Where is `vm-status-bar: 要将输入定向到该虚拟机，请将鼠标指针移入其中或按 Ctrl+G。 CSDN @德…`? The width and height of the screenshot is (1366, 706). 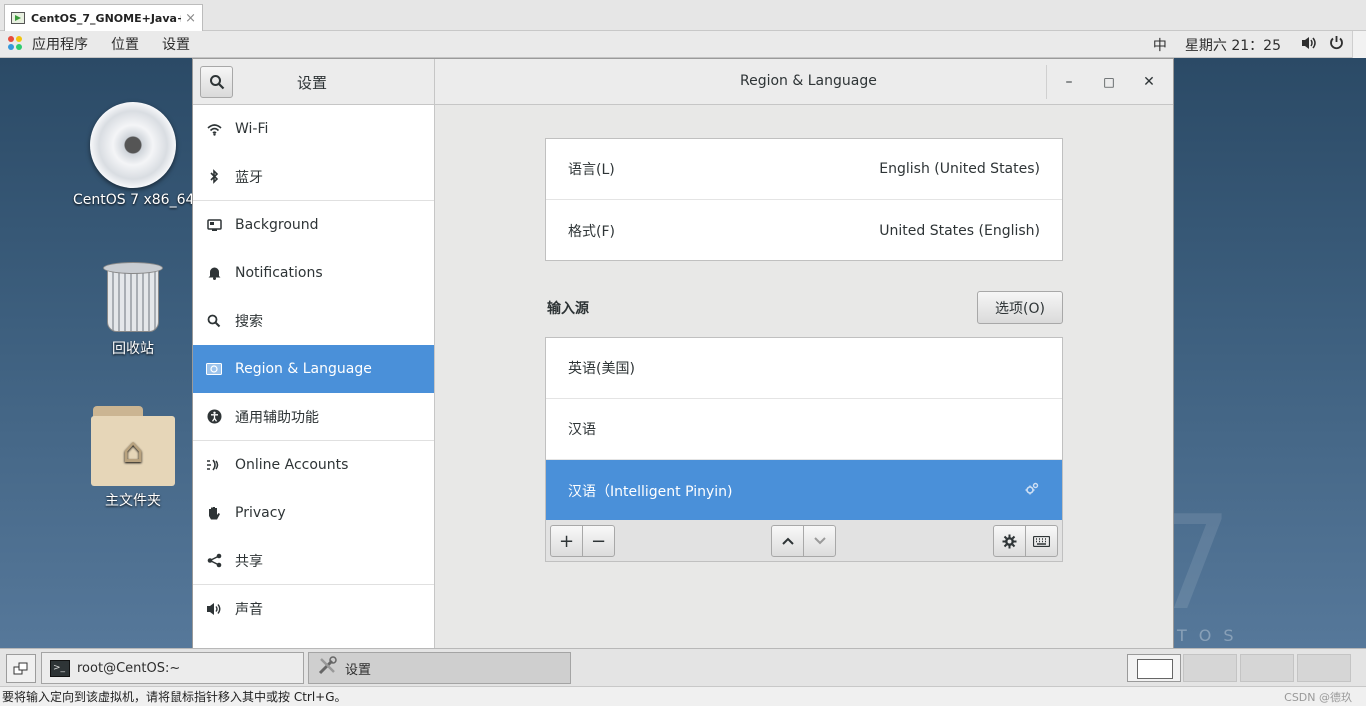
vm-status-bar: 要将输入定向到该虚拟机，请将鼠标指针移入其中或按 Ctrl+G。 CSDN @德… is located at coordinates (683, 696).